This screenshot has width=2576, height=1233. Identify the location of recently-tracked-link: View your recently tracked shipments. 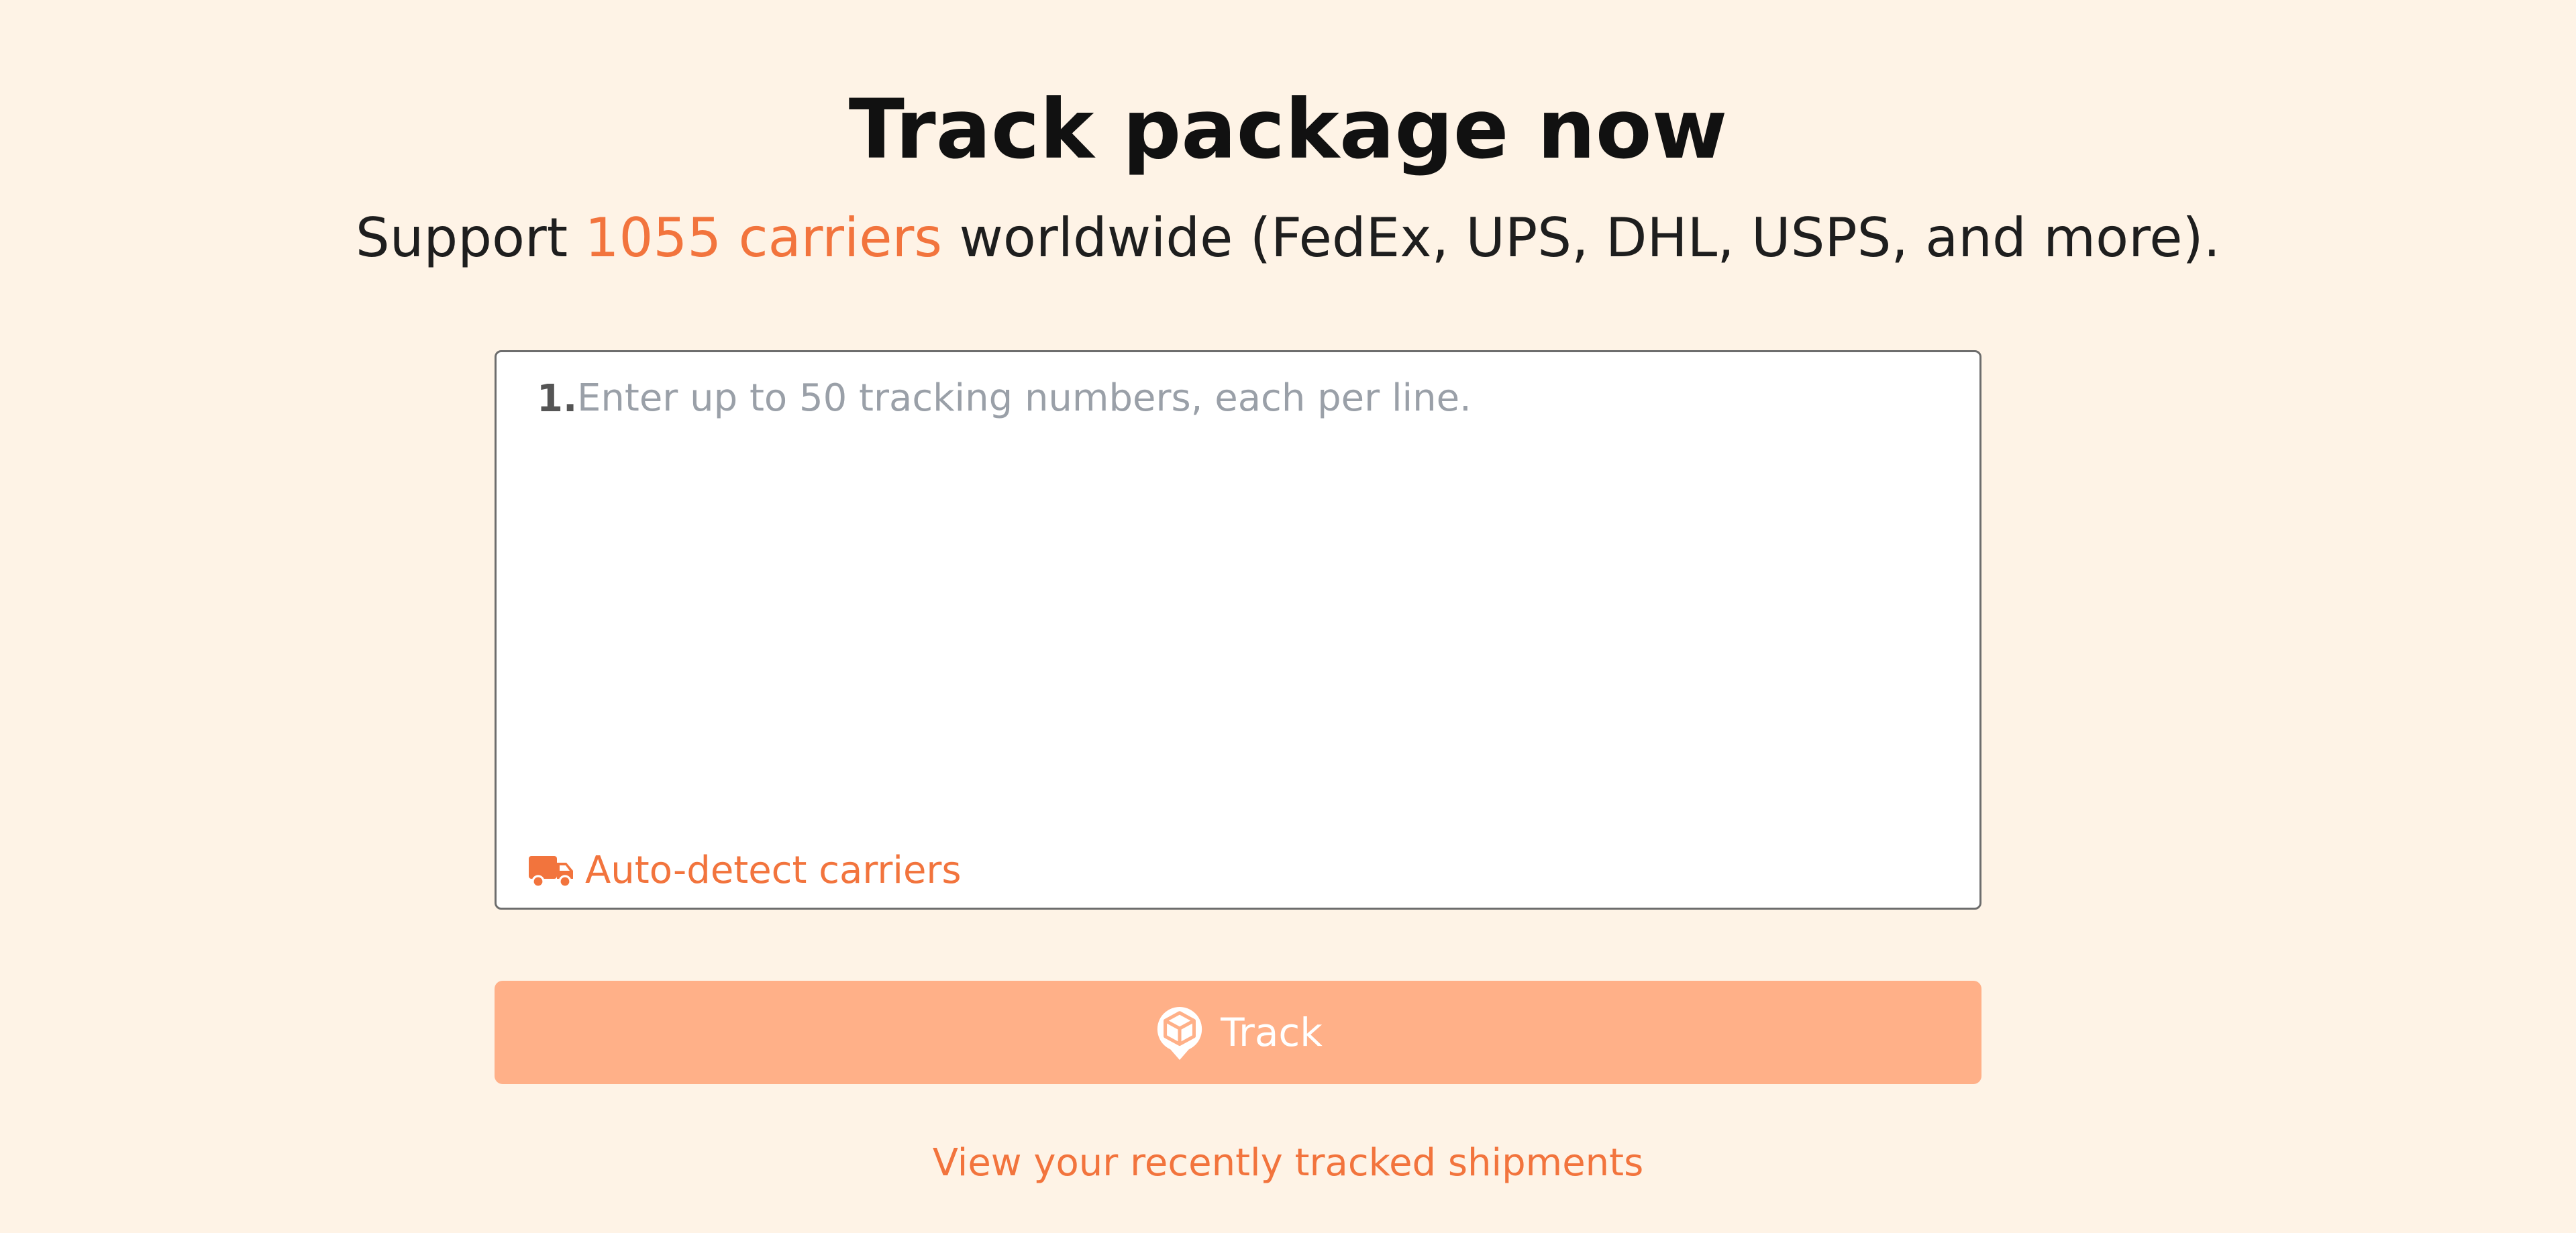
(1288, 1163).